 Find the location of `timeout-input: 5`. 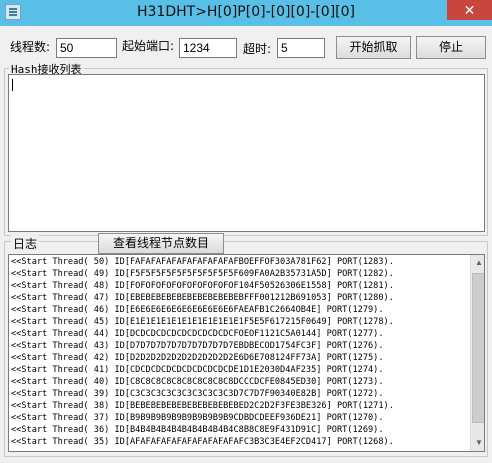

timeout-input: 5 is located at coordinates (301, 48).